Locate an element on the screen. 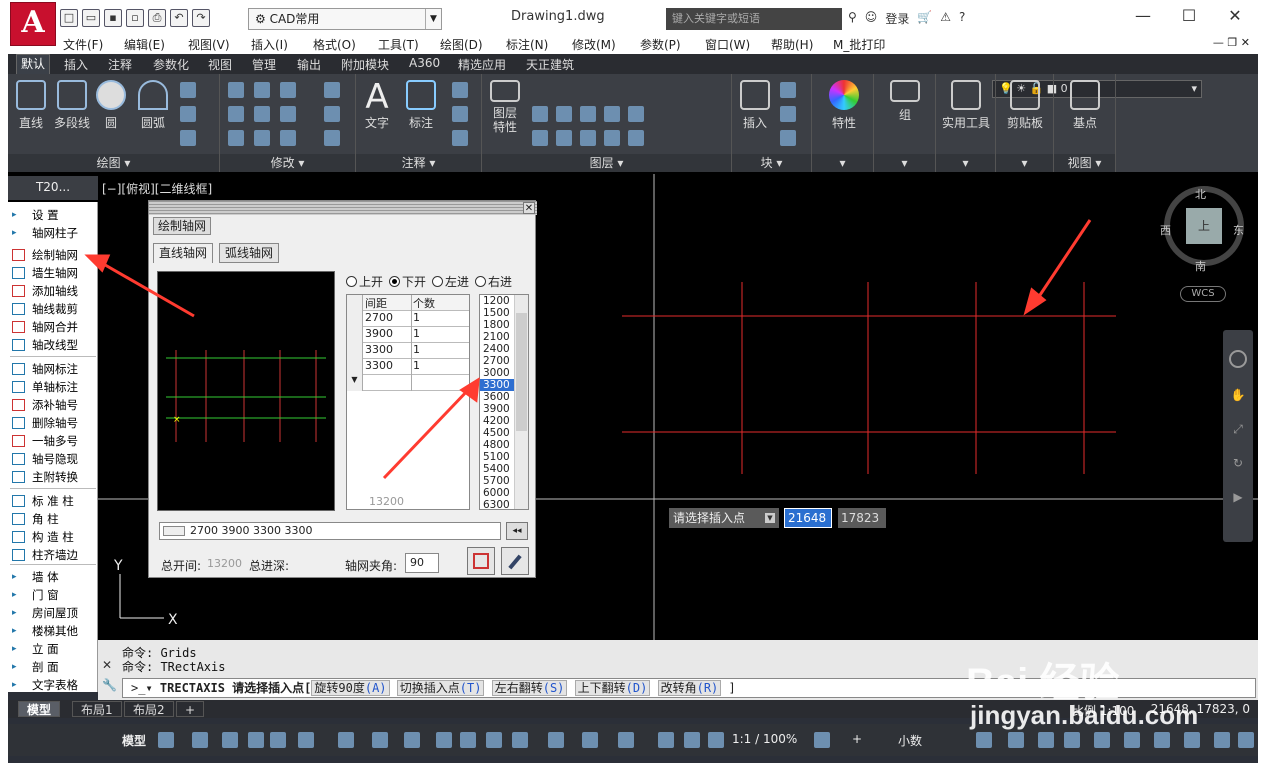 The image size is (1266, 763). clipboard-panel-title: ▾ is located at coordinates (1024, 163).